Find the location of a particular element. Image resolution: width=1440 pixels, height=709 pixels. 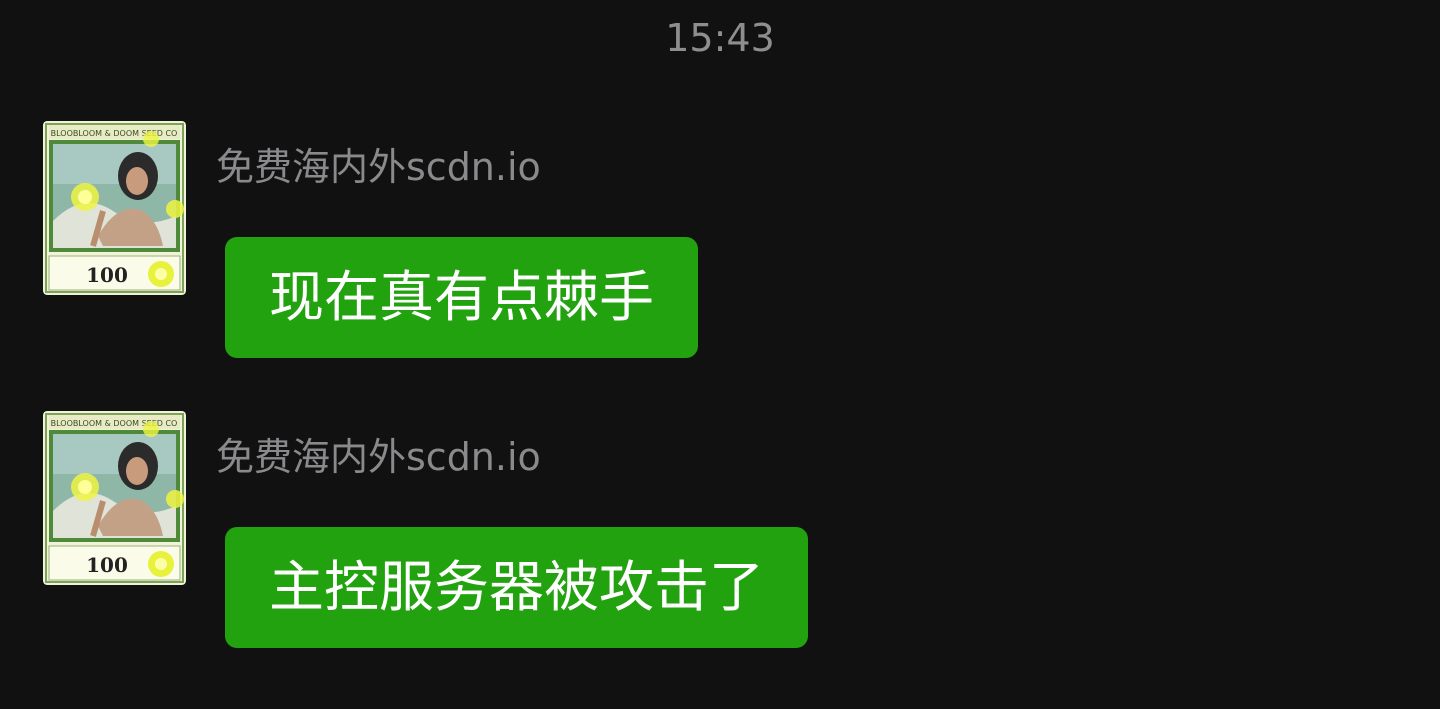

message-bubble: 现在真有点棘手 is located at coordinates (462, 297).